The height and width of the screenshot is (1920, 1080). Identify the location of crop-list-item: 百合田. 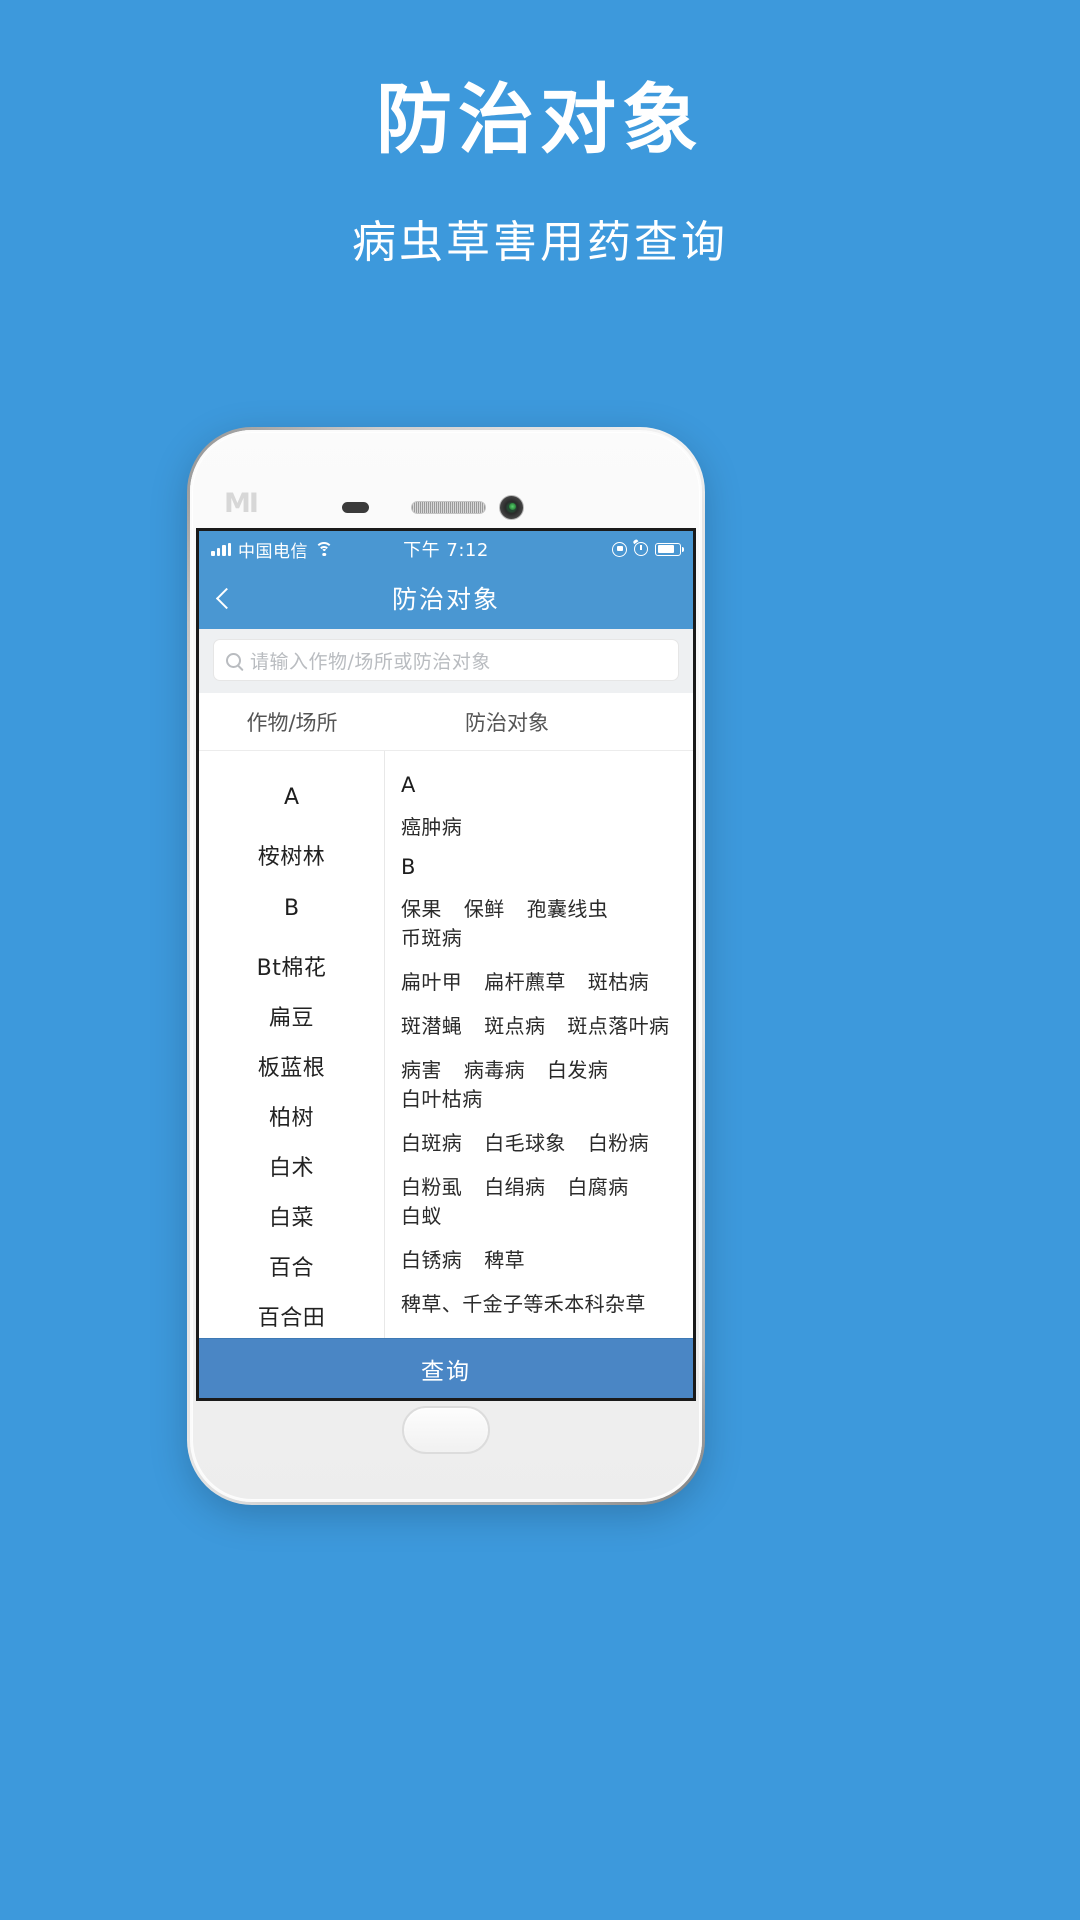
(291, 1316).